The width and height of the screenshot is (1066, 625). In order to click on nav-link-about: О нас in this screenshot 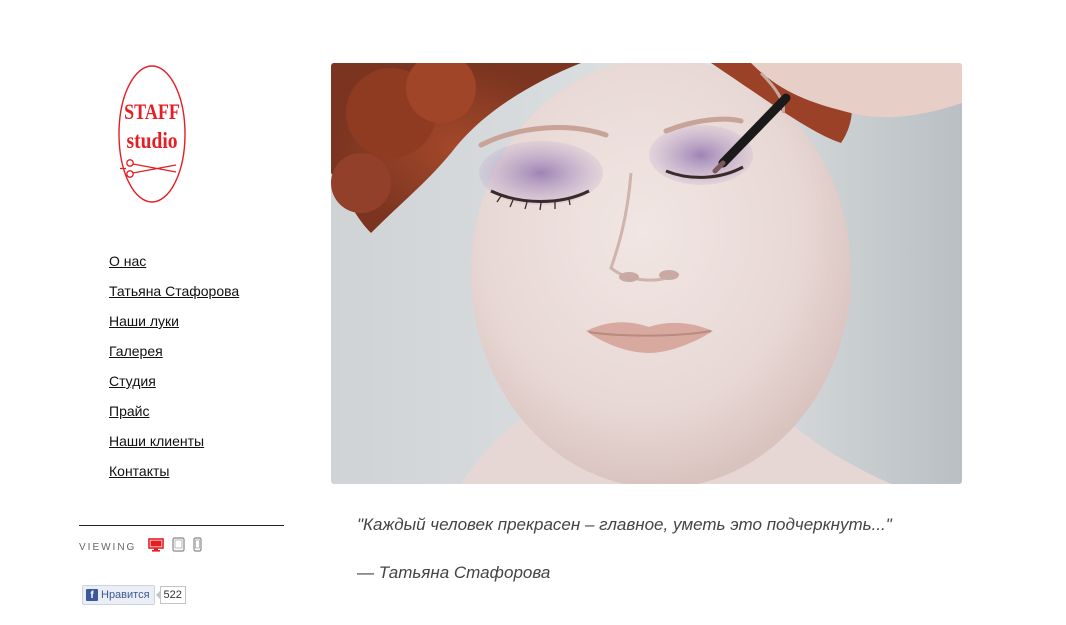, I will do `click(127, 261)`.